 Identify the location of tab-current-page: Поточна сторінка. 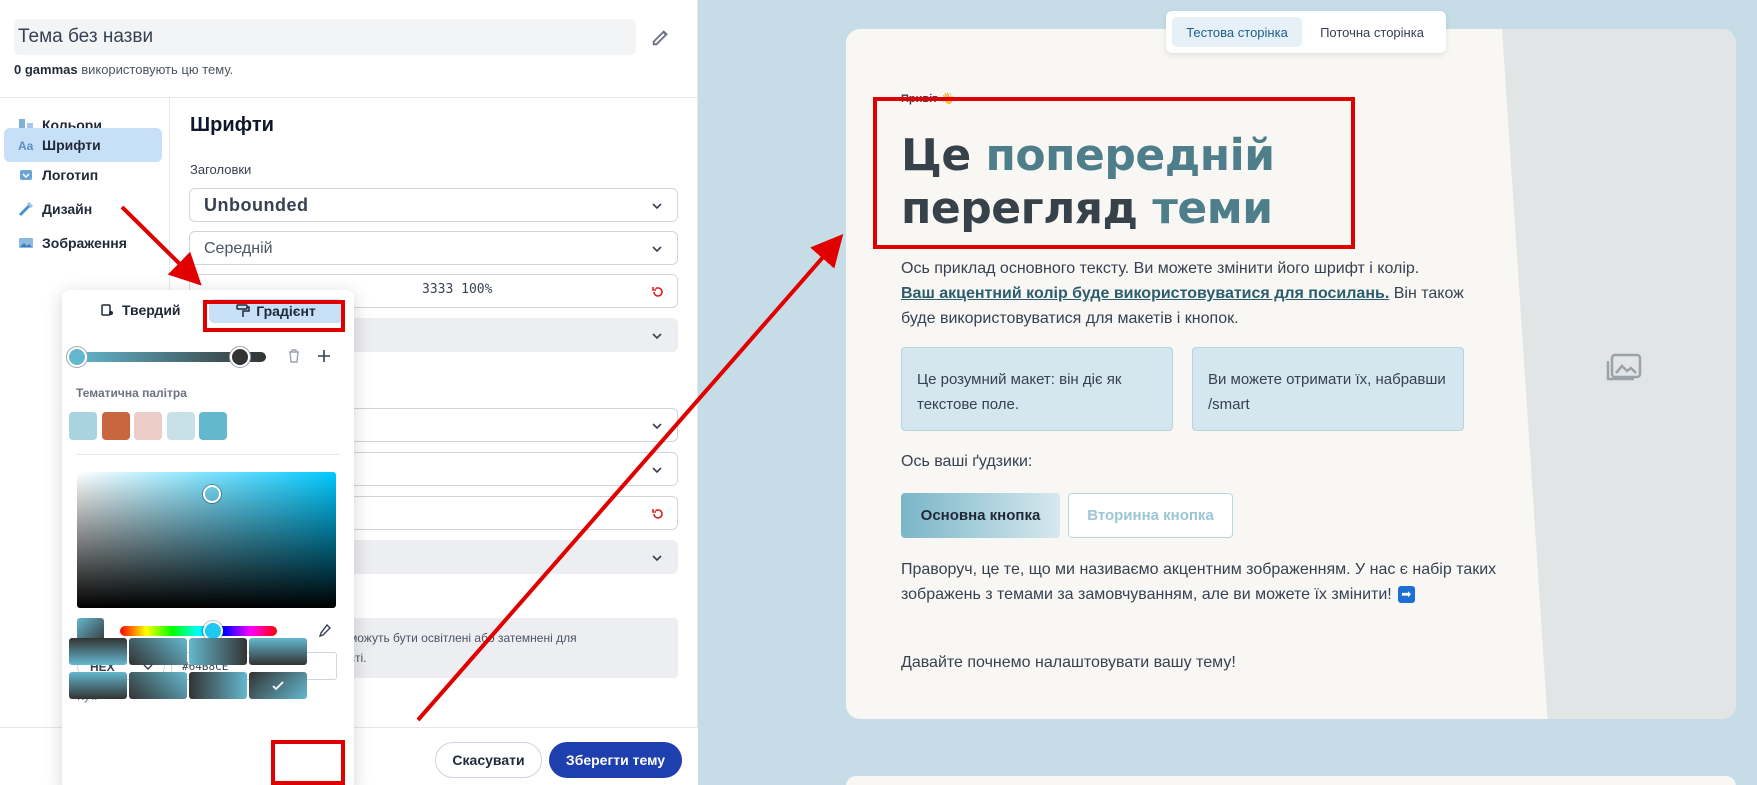
(1372, 32).